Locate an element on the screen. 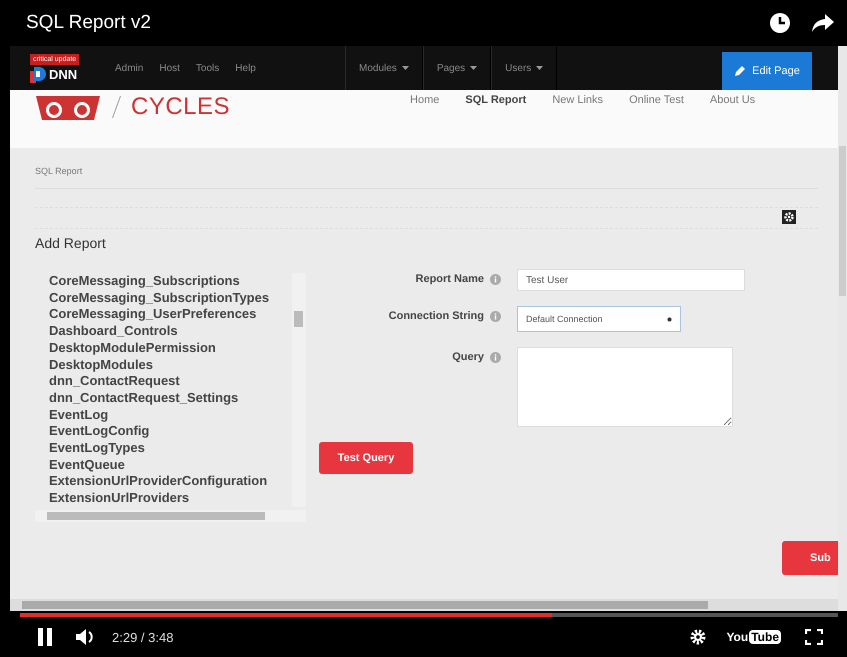  table-list-item: CoreMessaging_SubscriptionTypes is located at coordinates (170, 298).